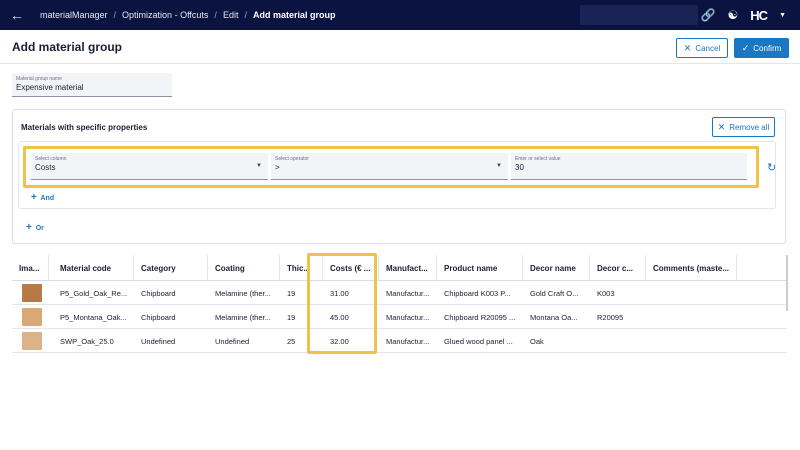 Image resolution: width=800 pixels, height=450 pixels. Describe the element at coordinates (21, 15) in the screenshot. I see `back-arrow-icon: ←` at that location.